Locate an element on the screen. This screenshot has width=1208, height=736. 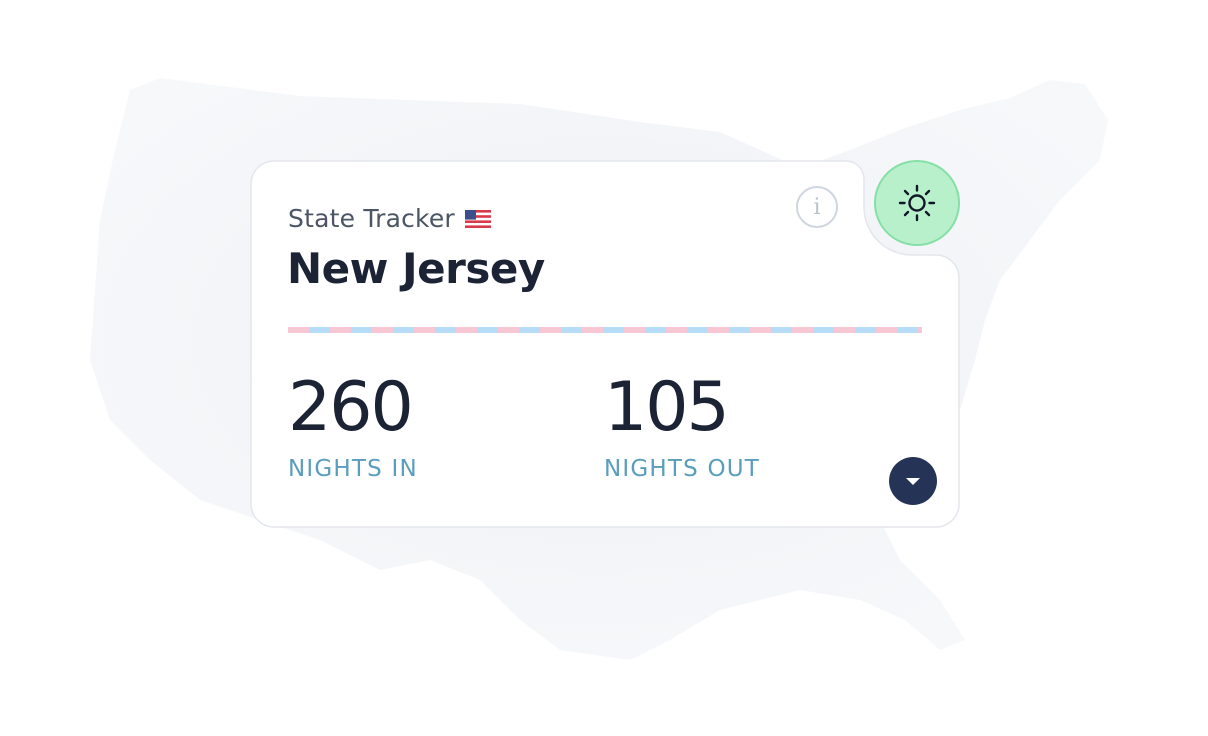
theme-toggle-button is located at coordinates (917, 203).